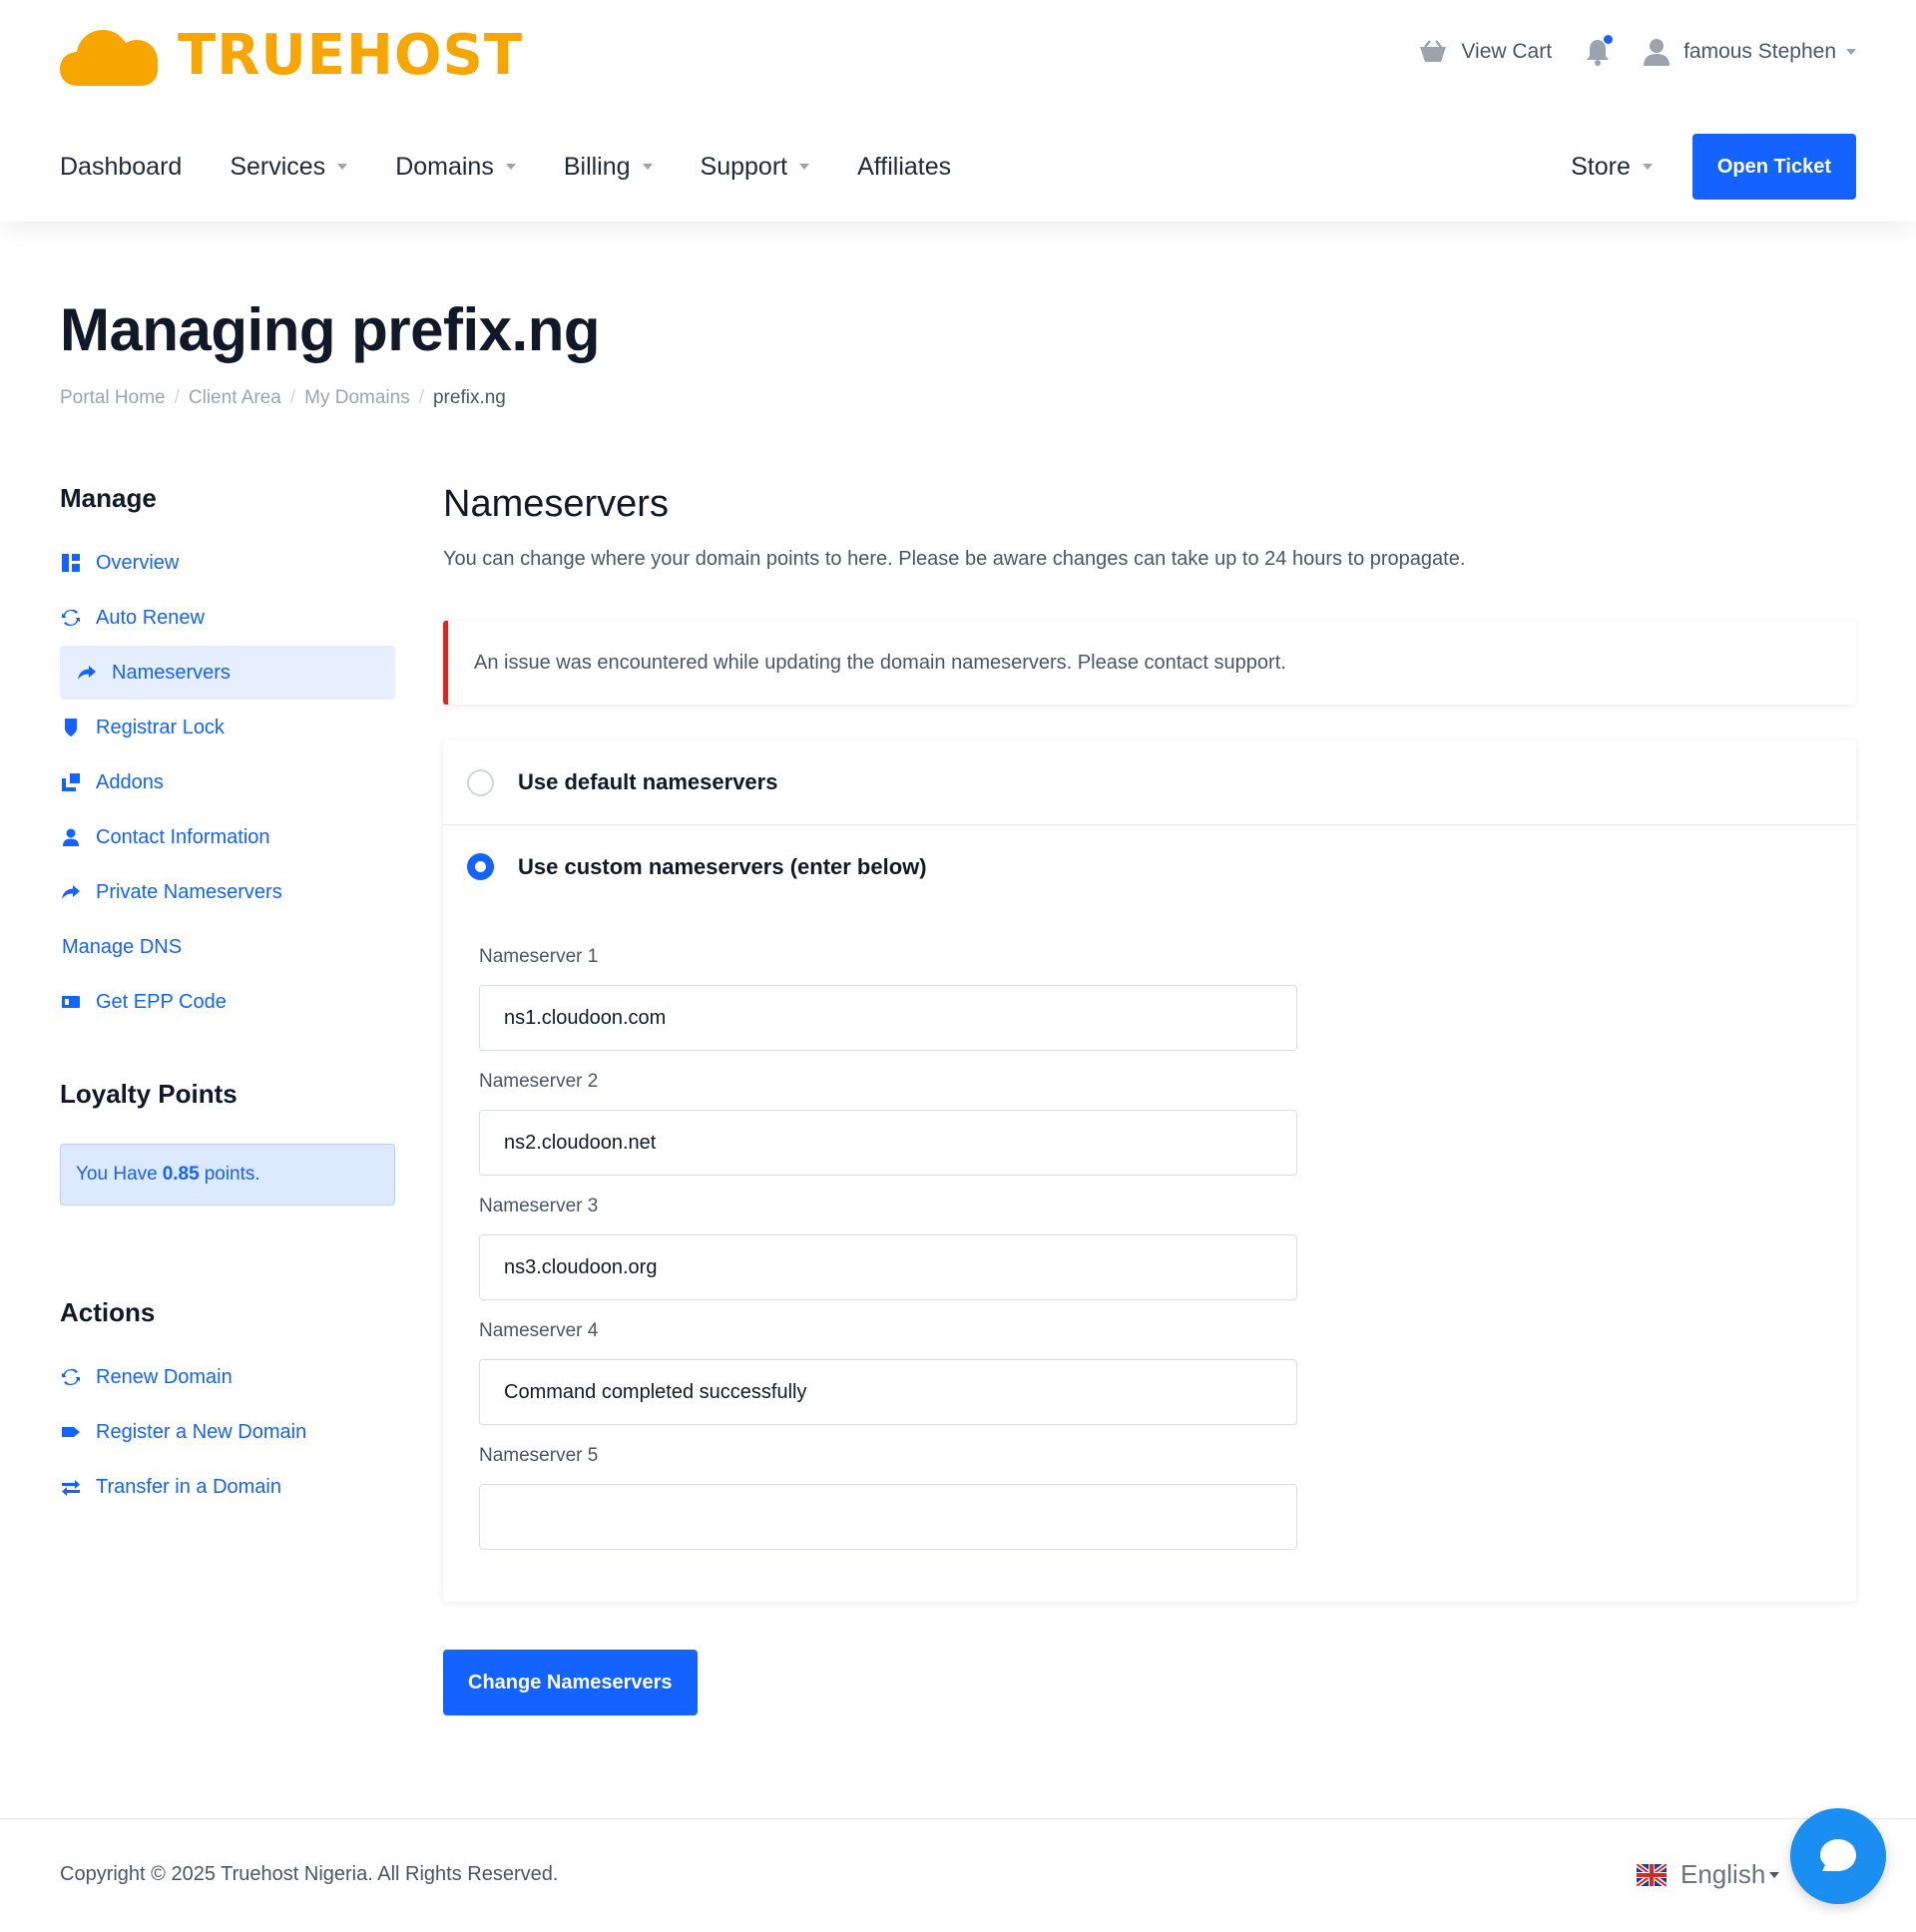  I want to click on tag-icon, so click(71, 1432).